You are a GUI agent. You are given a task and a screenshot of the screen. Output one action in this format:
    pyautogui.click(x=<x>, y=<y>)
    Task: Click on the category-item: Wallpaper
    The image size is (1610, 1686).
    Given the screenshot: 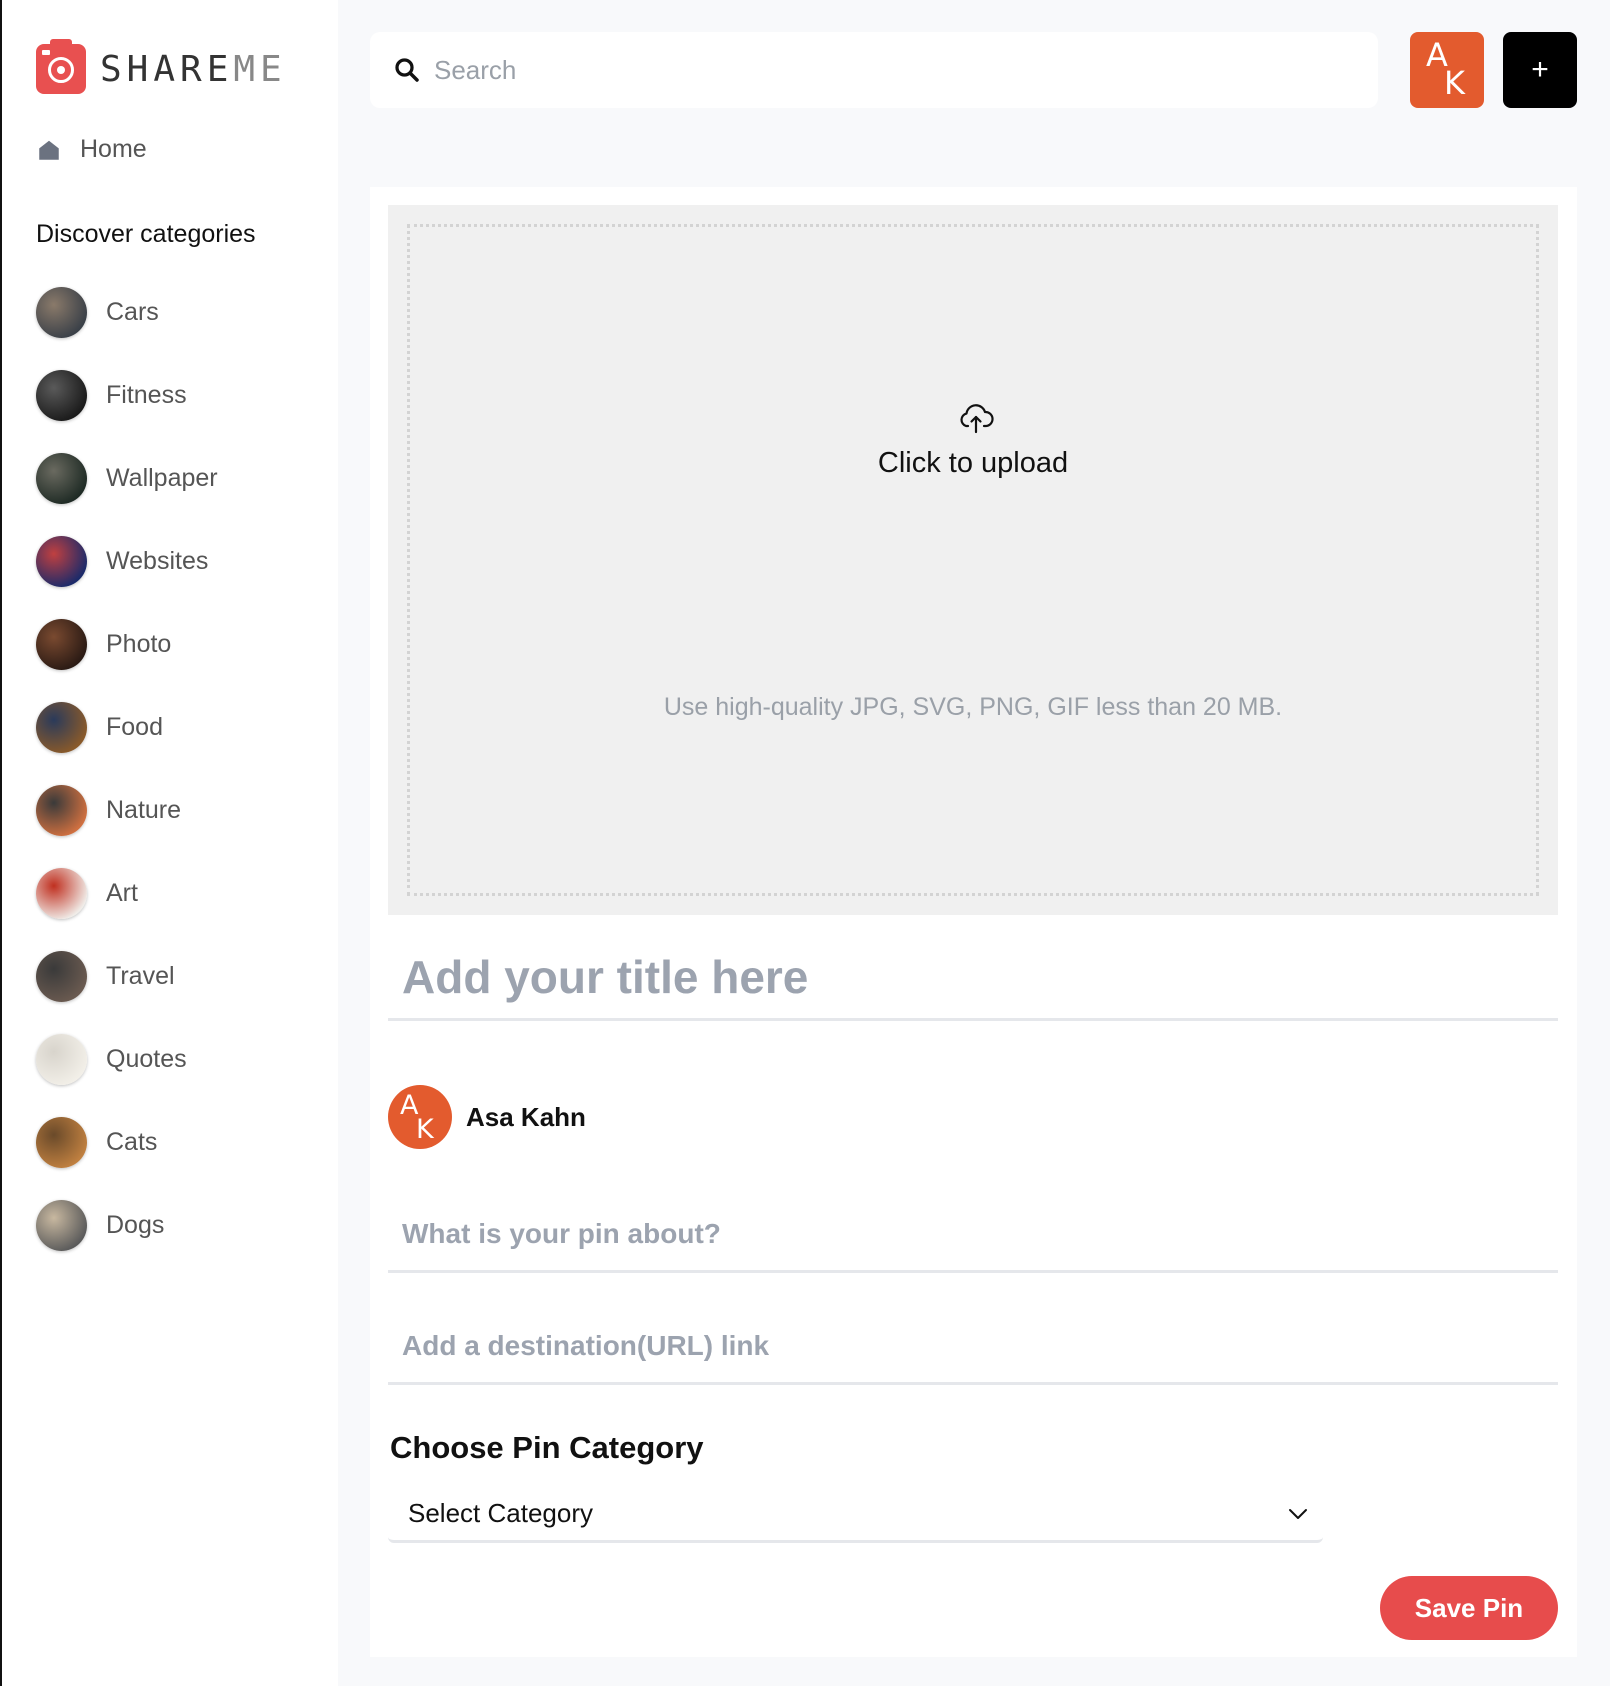 What is the action you would take?
    pyautogui.click(x=127, y=478)
    